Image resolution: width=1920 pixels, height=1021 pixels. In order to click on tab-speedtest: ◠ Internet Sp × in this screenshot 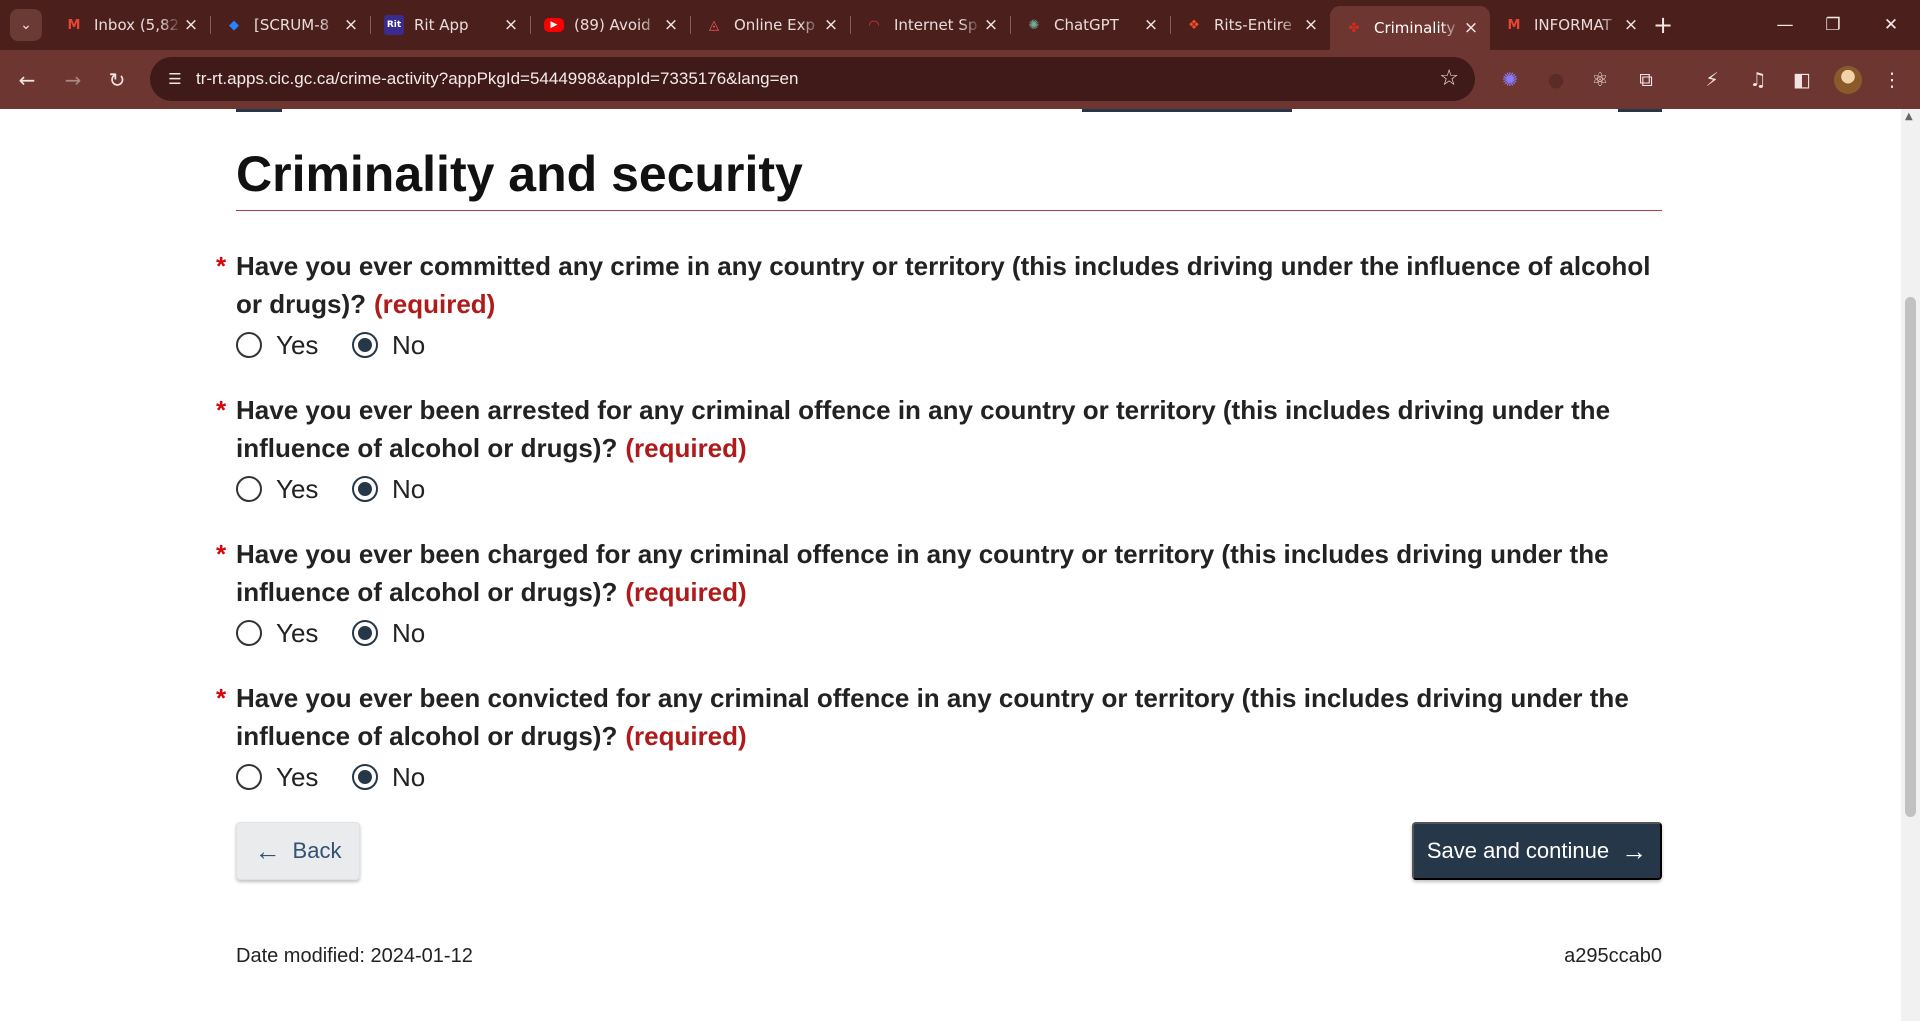, I will do `click(930, 25)`.